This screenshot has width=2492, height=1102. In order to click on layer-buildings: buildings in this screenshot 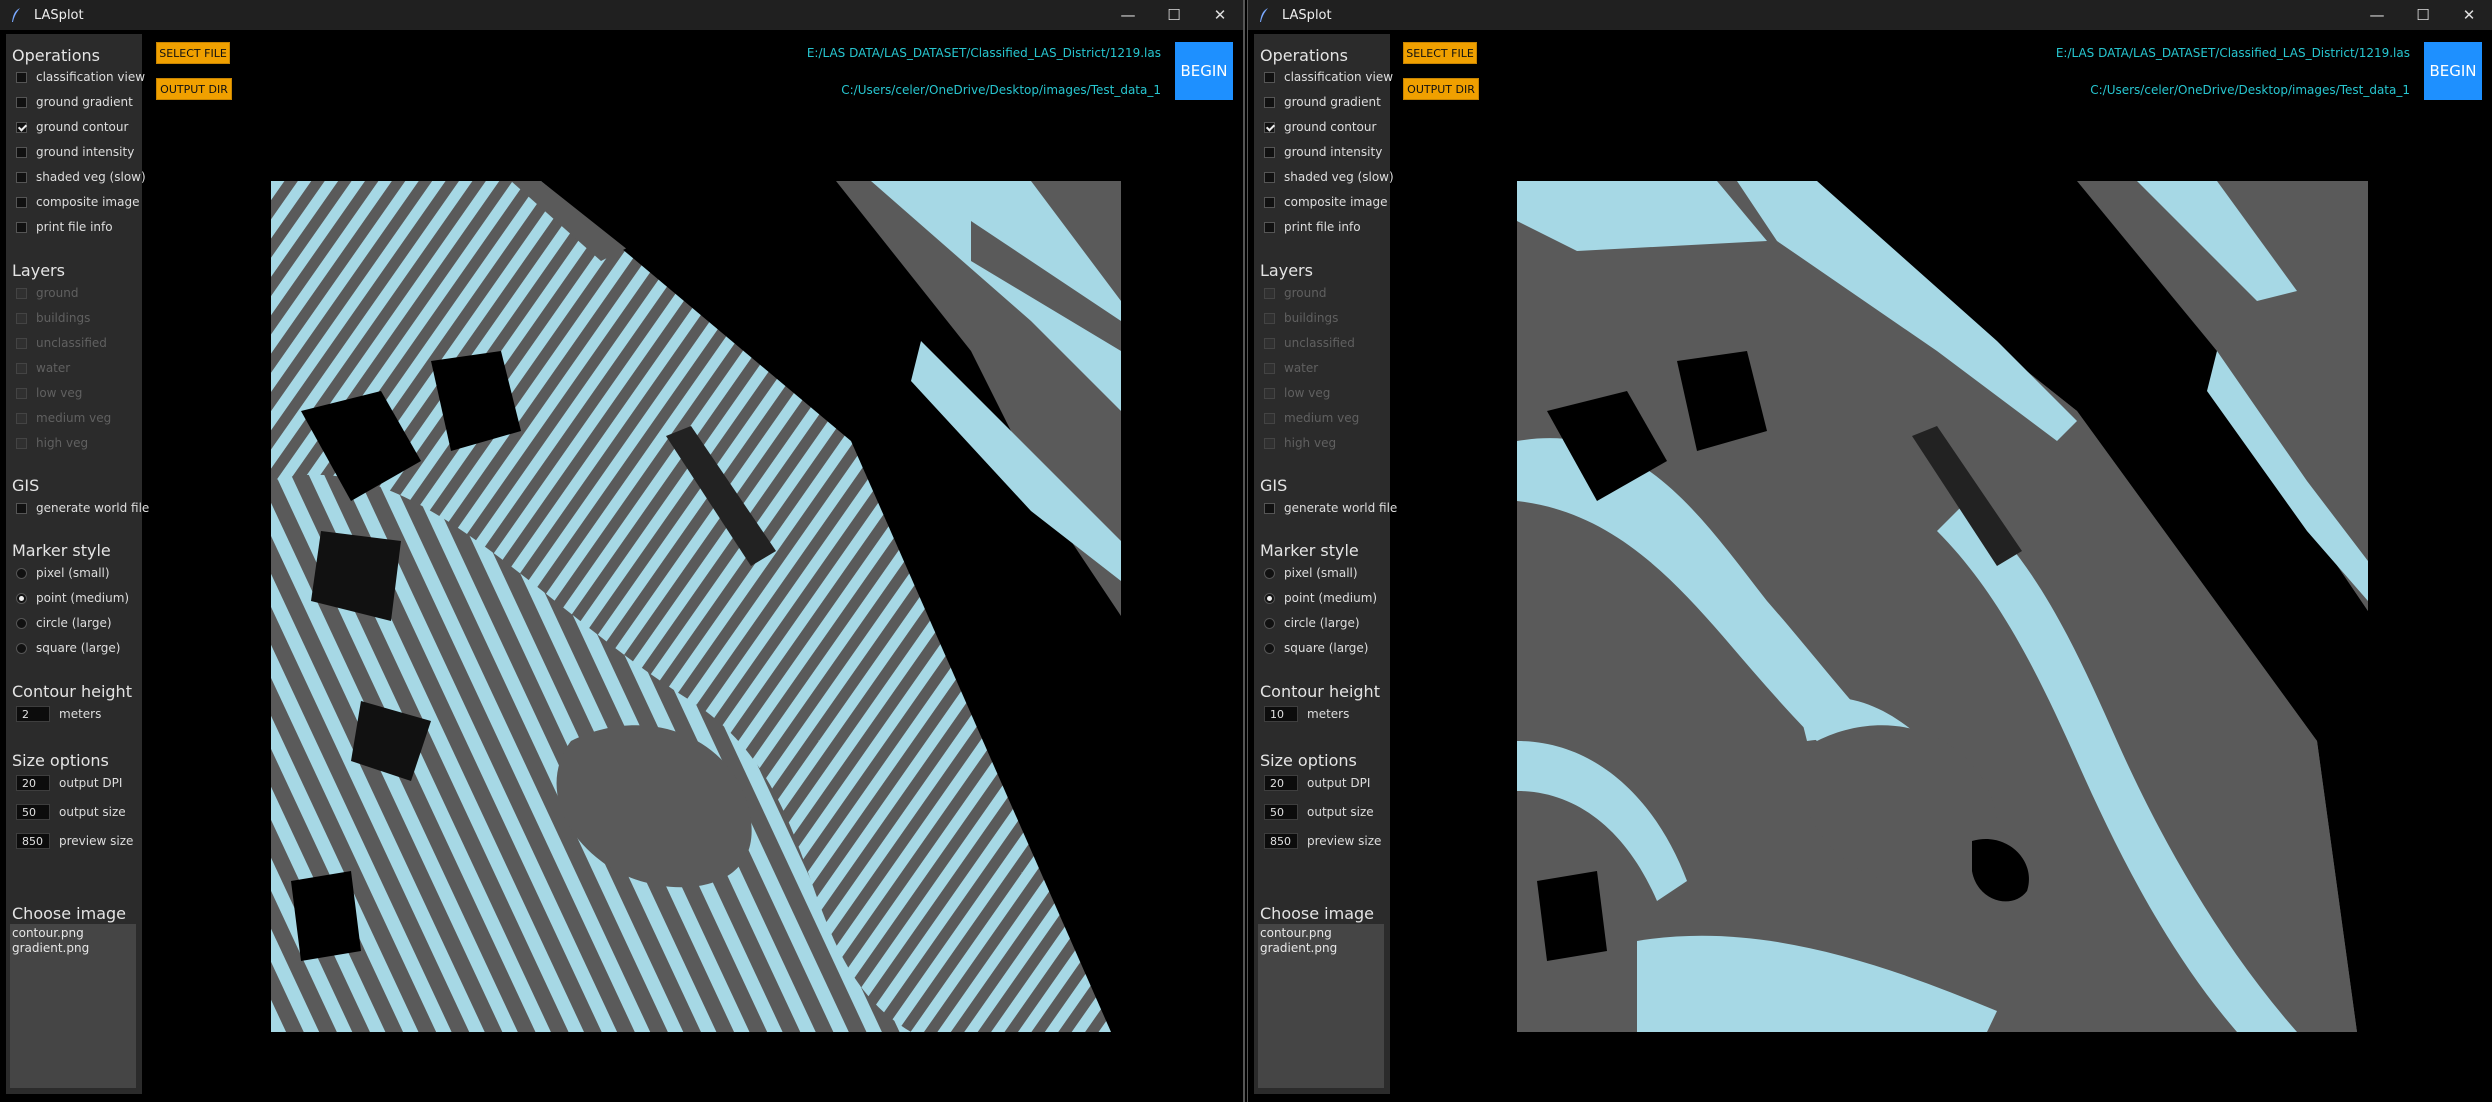, I will do `click(1301, 318)`.